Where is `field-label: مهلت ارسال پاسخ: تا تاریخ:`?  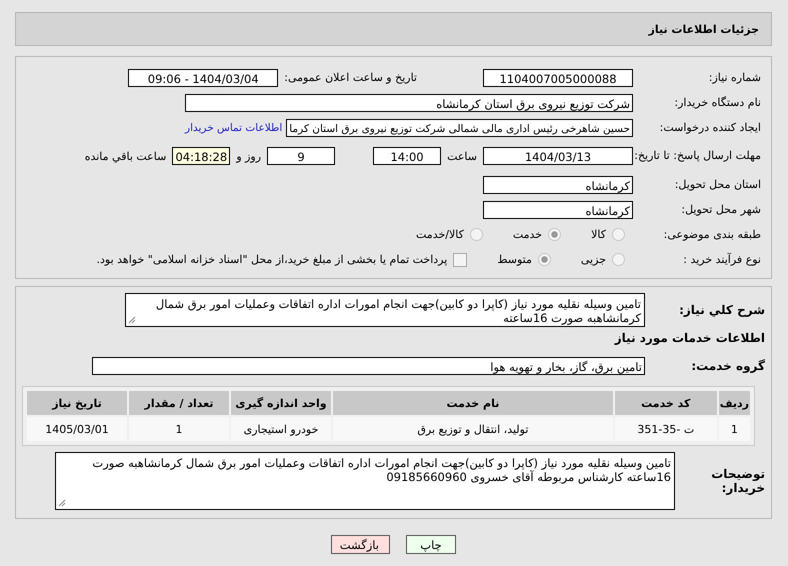 field-label: مهلت ارسال پاسخ: تا تاریخ: is located at coordinates (697, 156).